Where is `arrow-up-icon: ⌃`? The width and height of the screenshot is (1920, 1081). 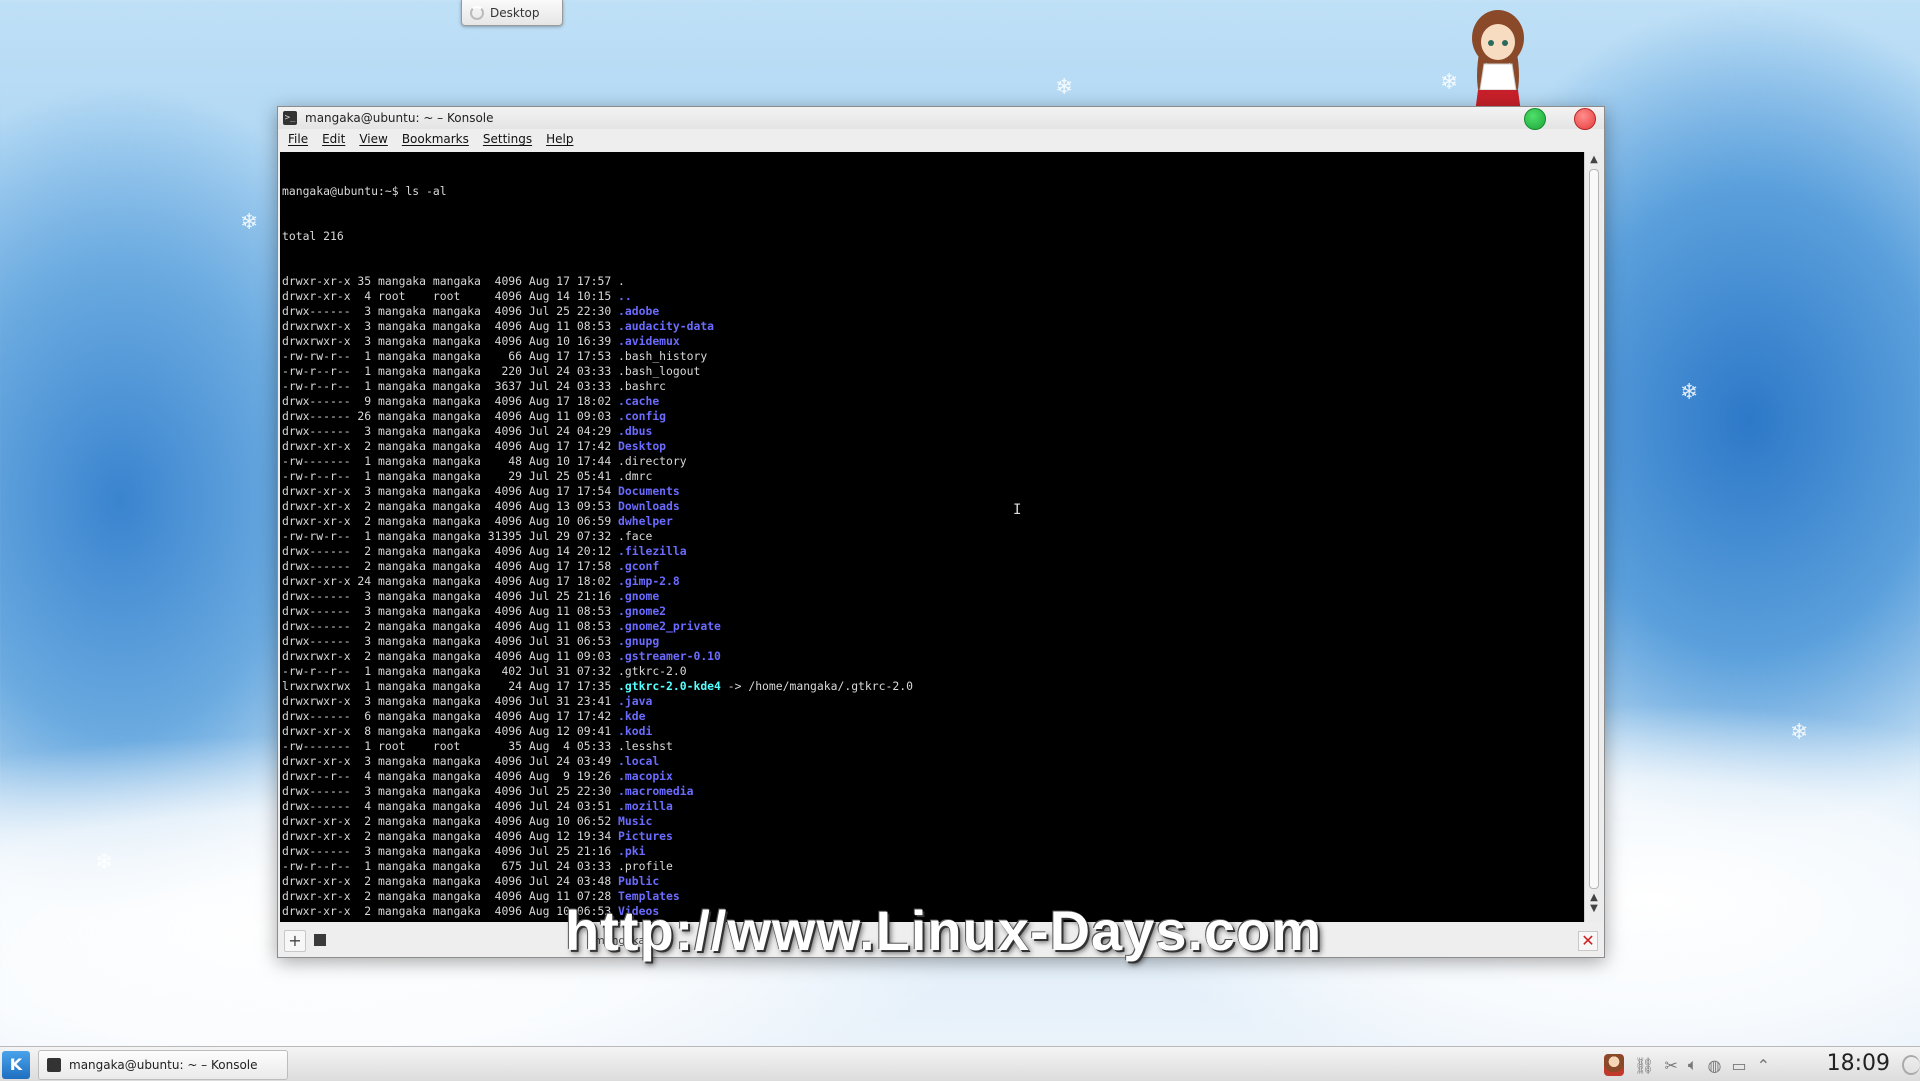 arrow-up-icon: ⌃ is located at coordinates (1763, 1065).